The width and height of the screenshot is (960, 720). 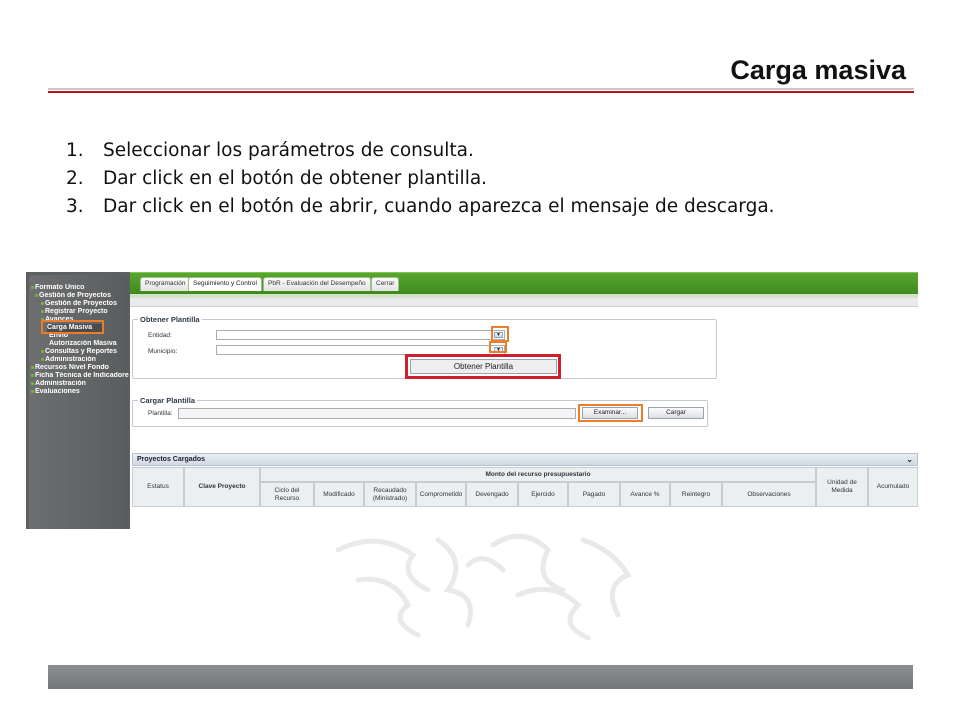 I want to click on municipio-label: Municipio:, so click(x=163, y=351).